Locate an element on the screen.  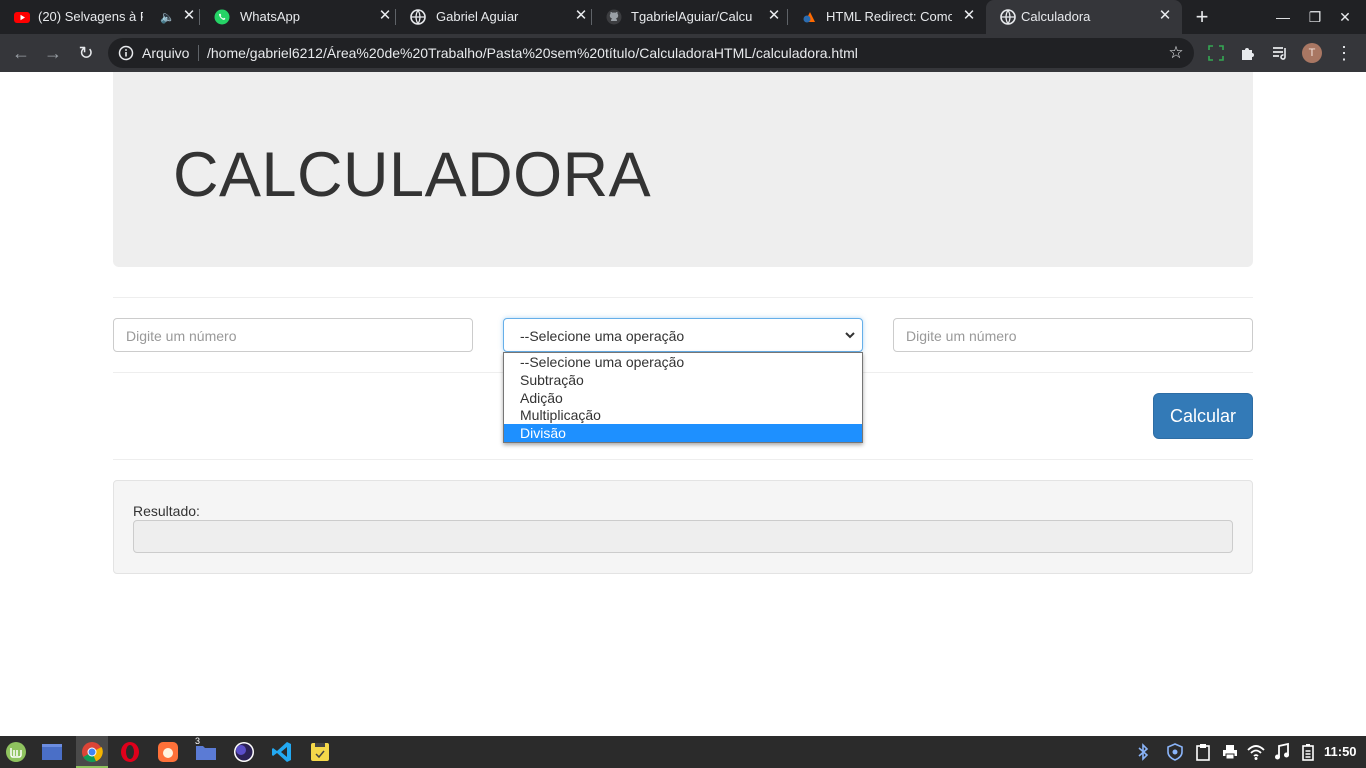
option-divisao: Divisão is located at coordinates (683, 433).